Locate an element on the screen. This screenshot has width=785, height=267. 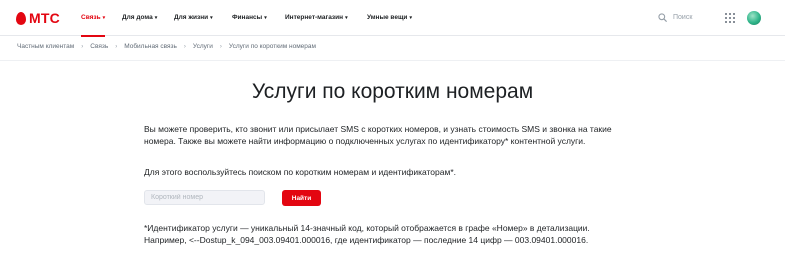
nav-item-label: Для дома is located at coordinates (137, 17).